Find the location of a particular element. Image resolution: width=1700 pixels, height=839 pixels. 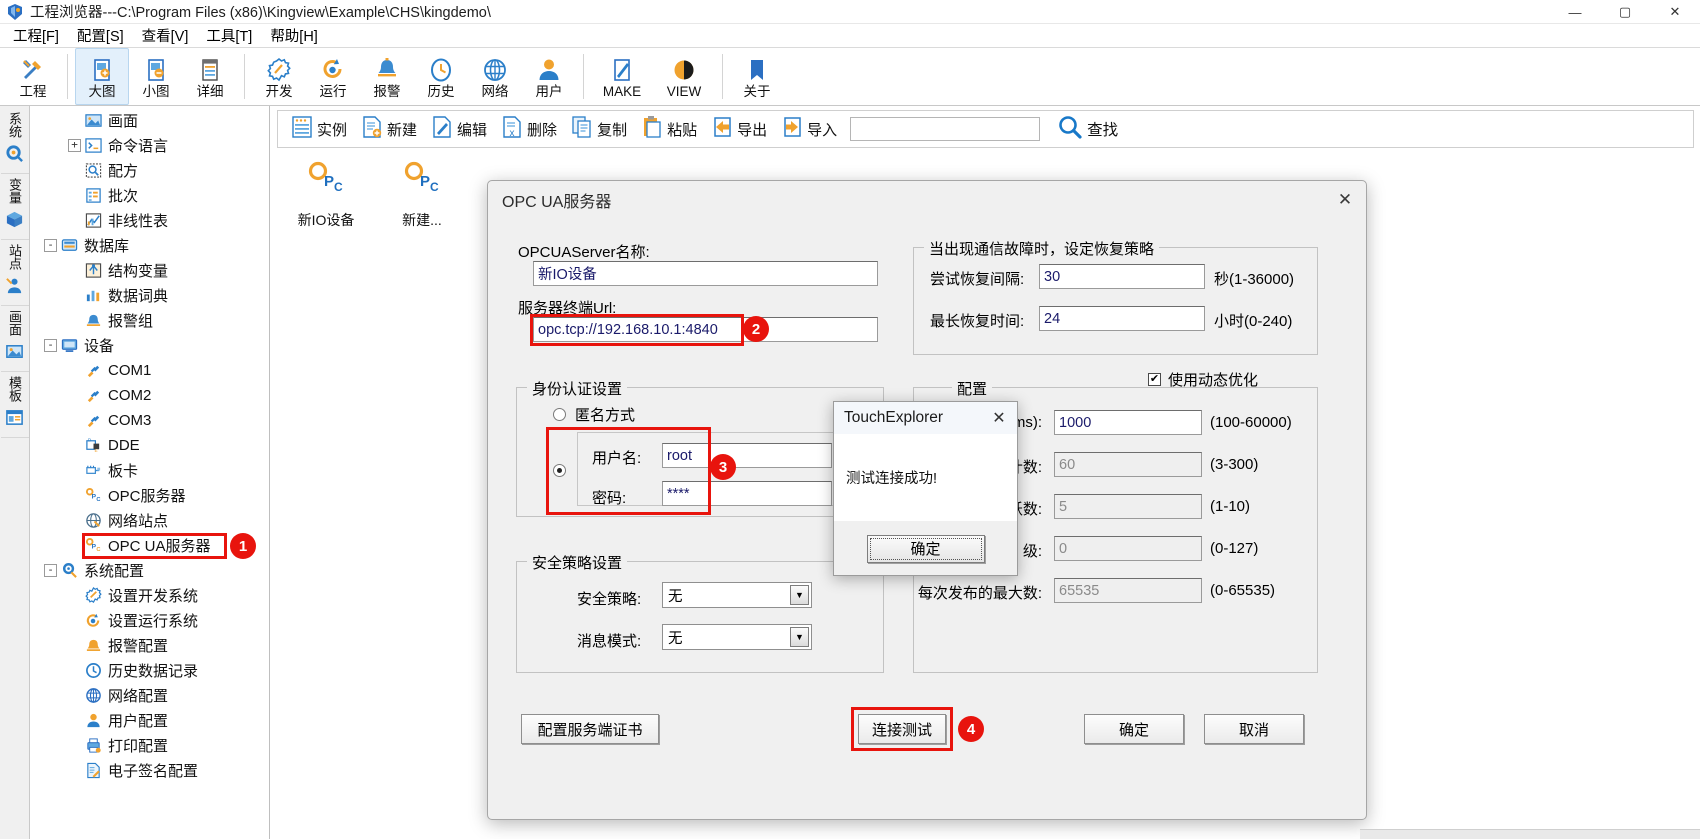

tree-item-com2: COM2 is located at coordinates (149, 395).